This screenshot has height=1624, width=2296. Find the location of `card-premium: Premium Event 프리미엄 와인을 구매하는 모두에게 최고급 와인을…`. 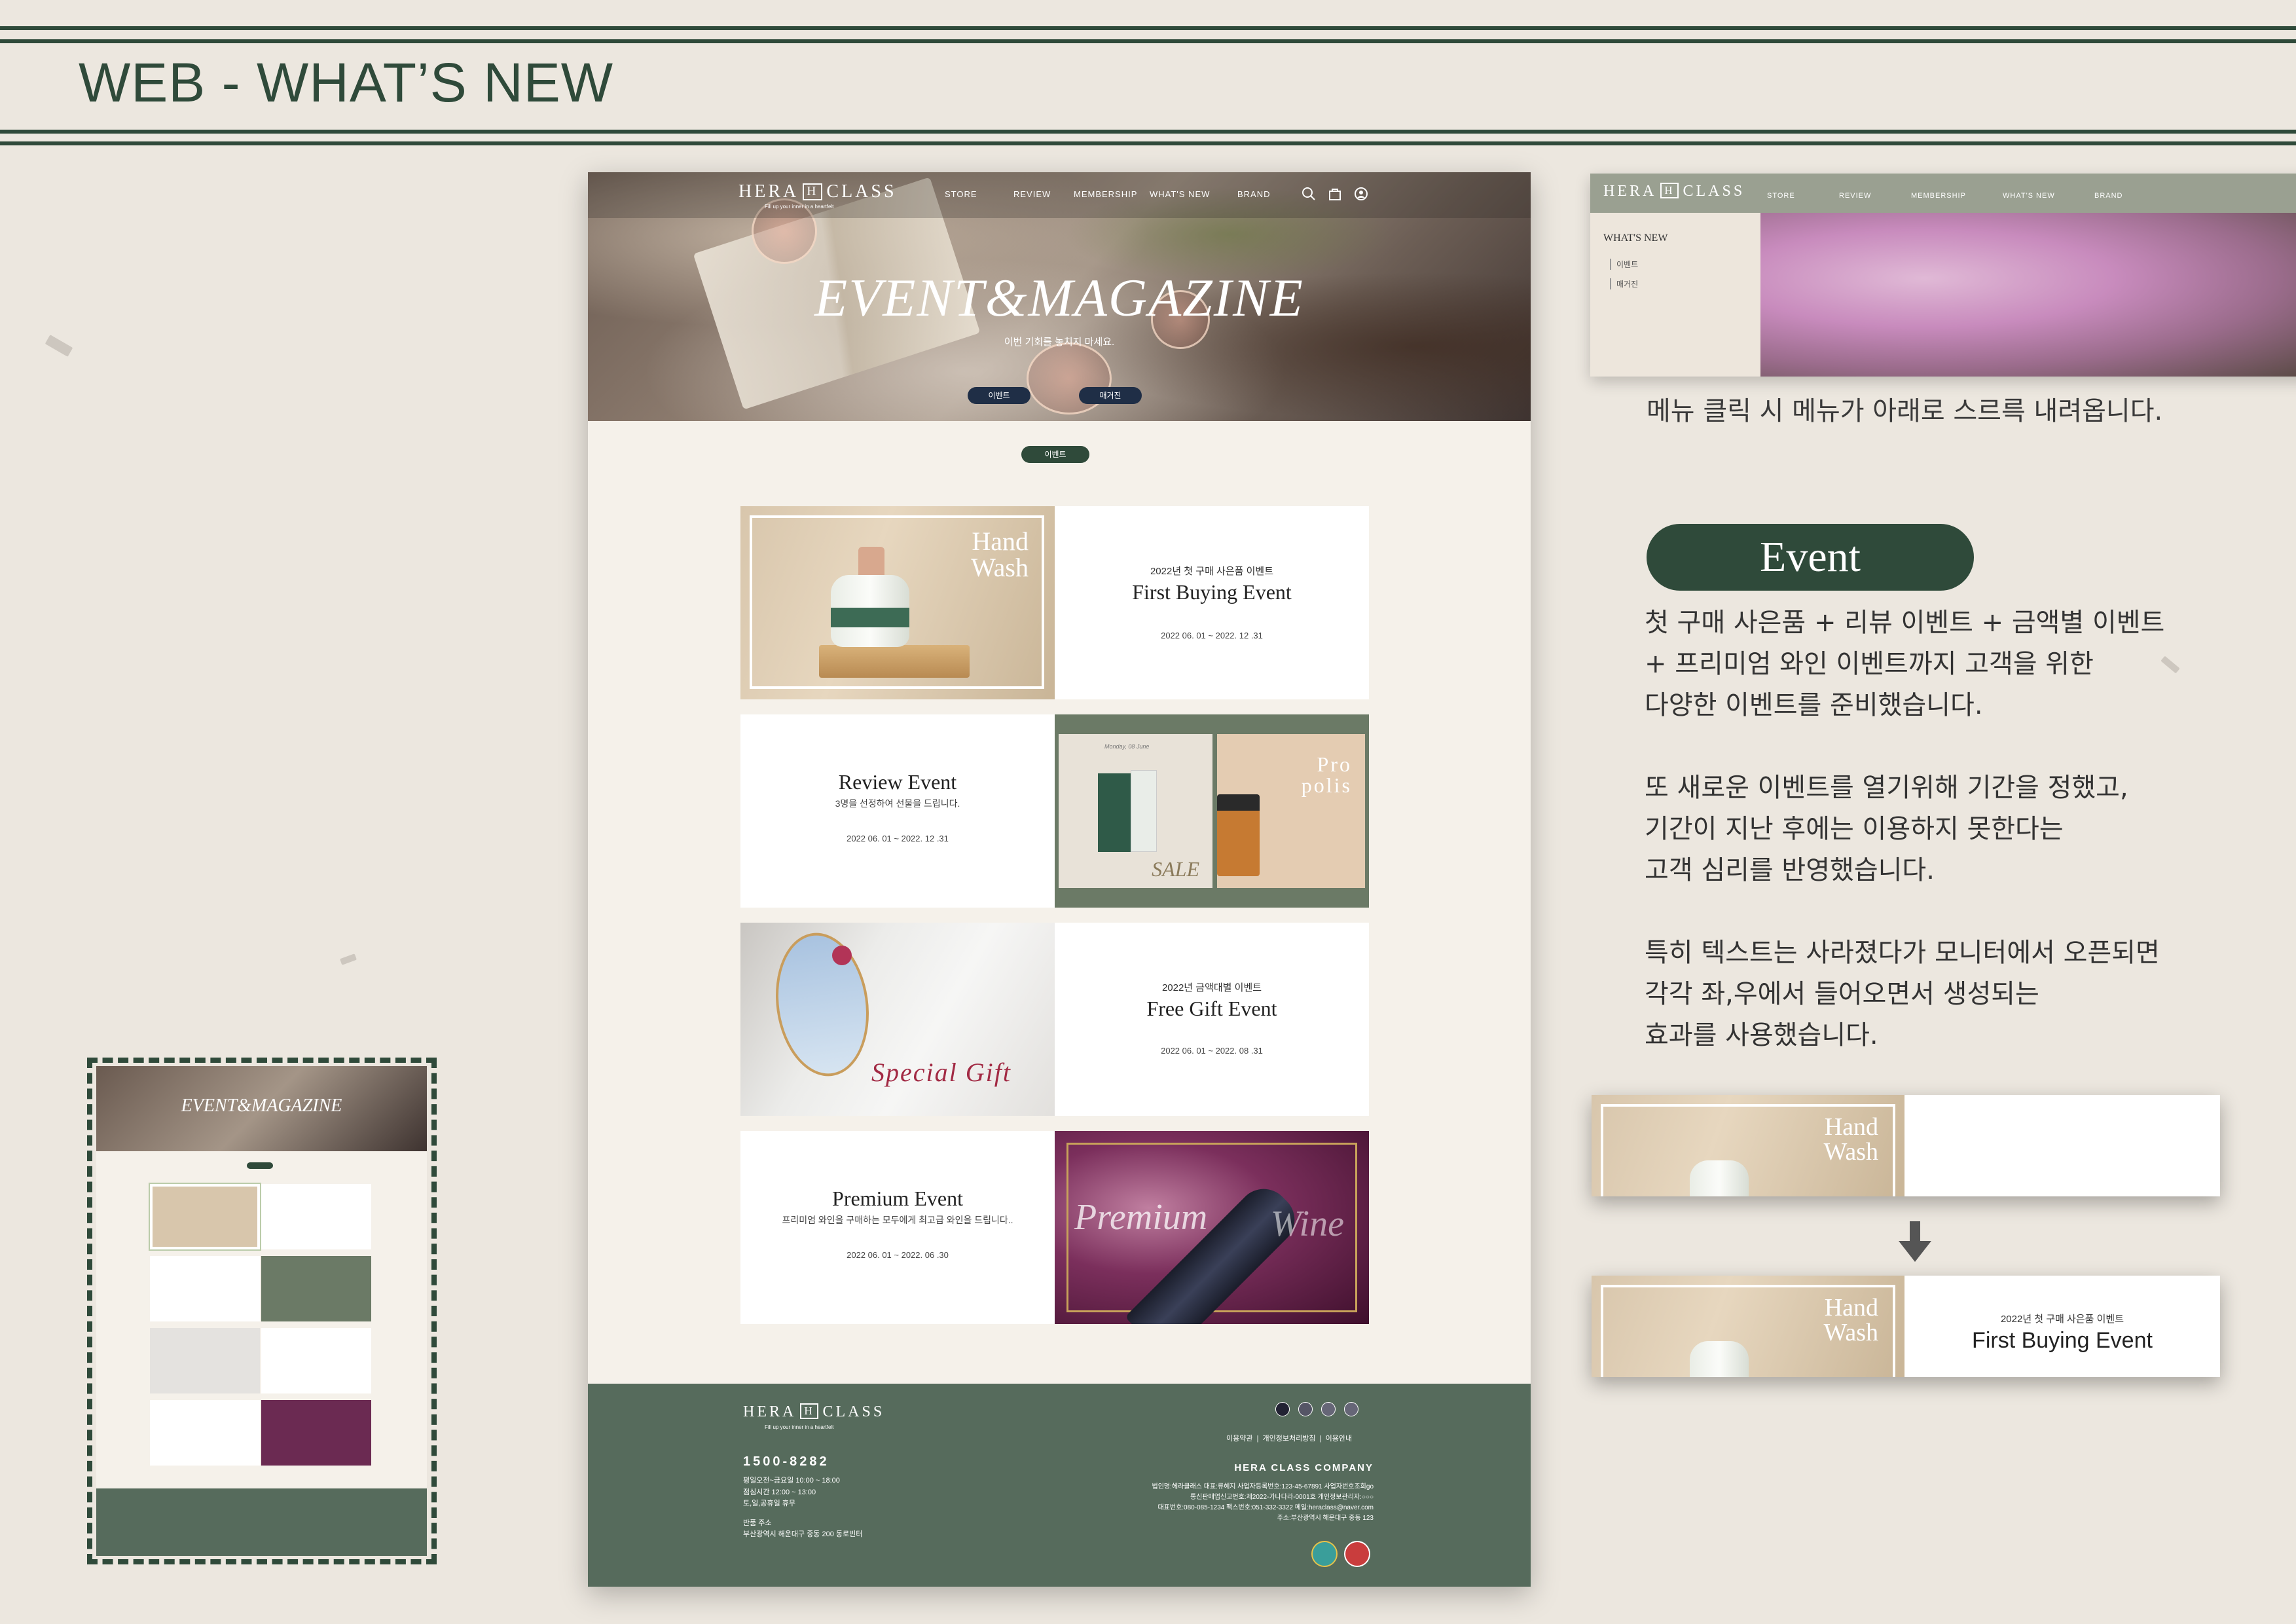

card-premium: Premium Event 프리미엄 와인을 구매하는 모두에게 최고급 와인을… is located at coordinates (897, 1227).